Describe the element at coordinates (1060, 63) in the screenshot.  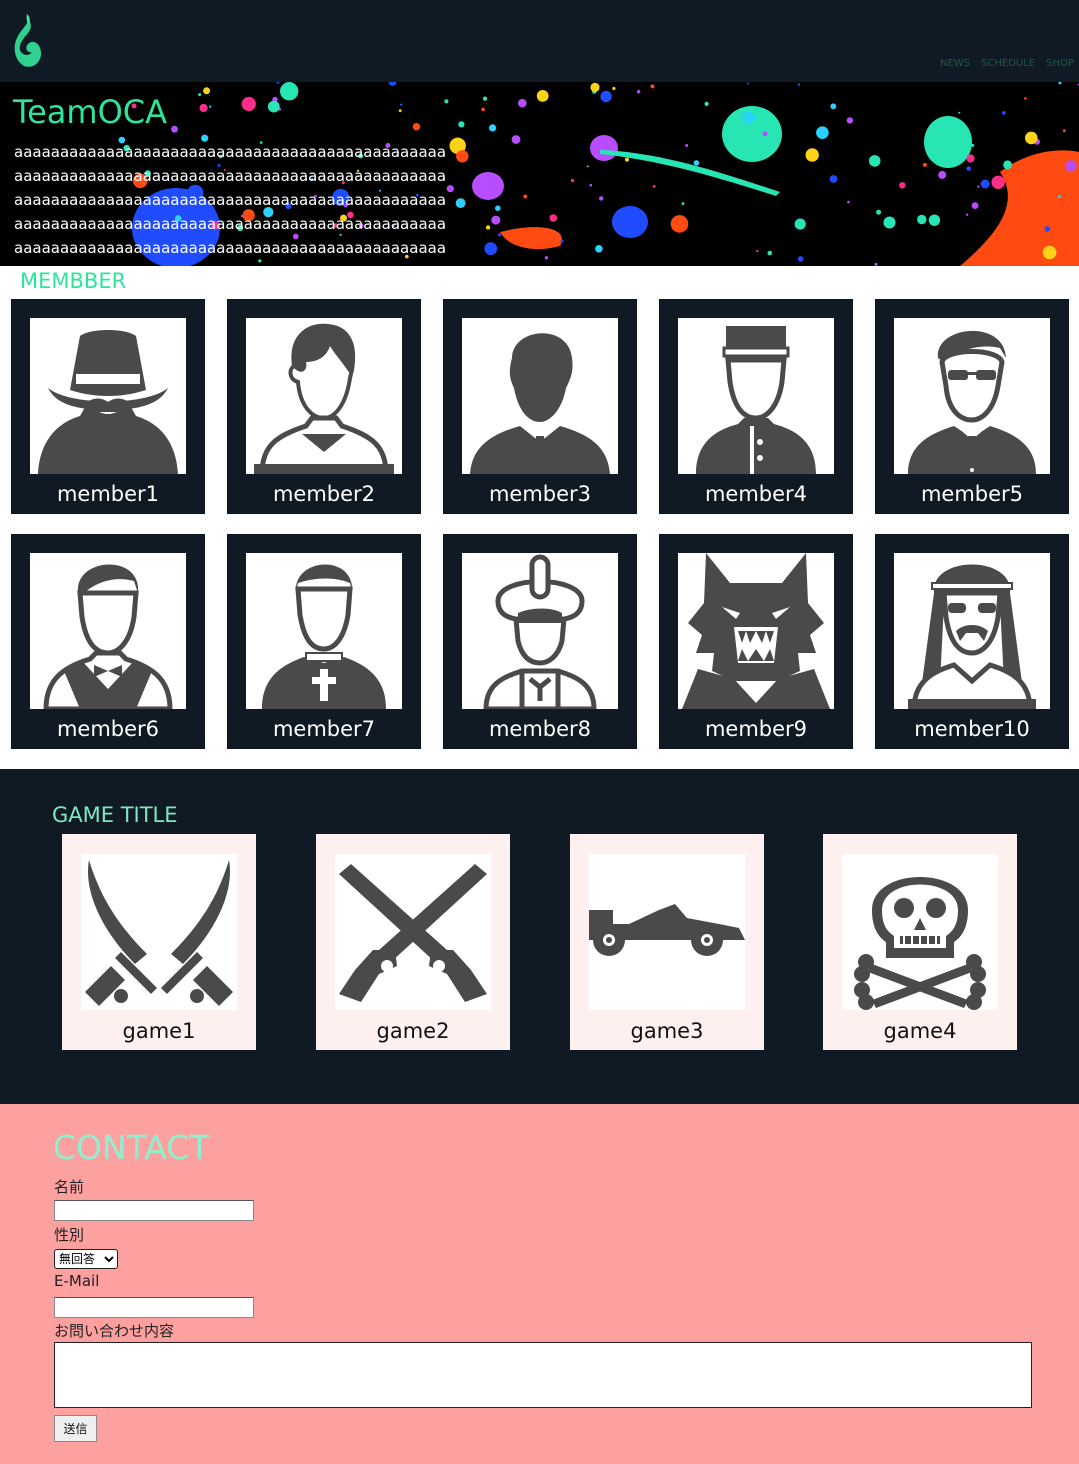
I see `nav-link-shop: SHOP` at that location.